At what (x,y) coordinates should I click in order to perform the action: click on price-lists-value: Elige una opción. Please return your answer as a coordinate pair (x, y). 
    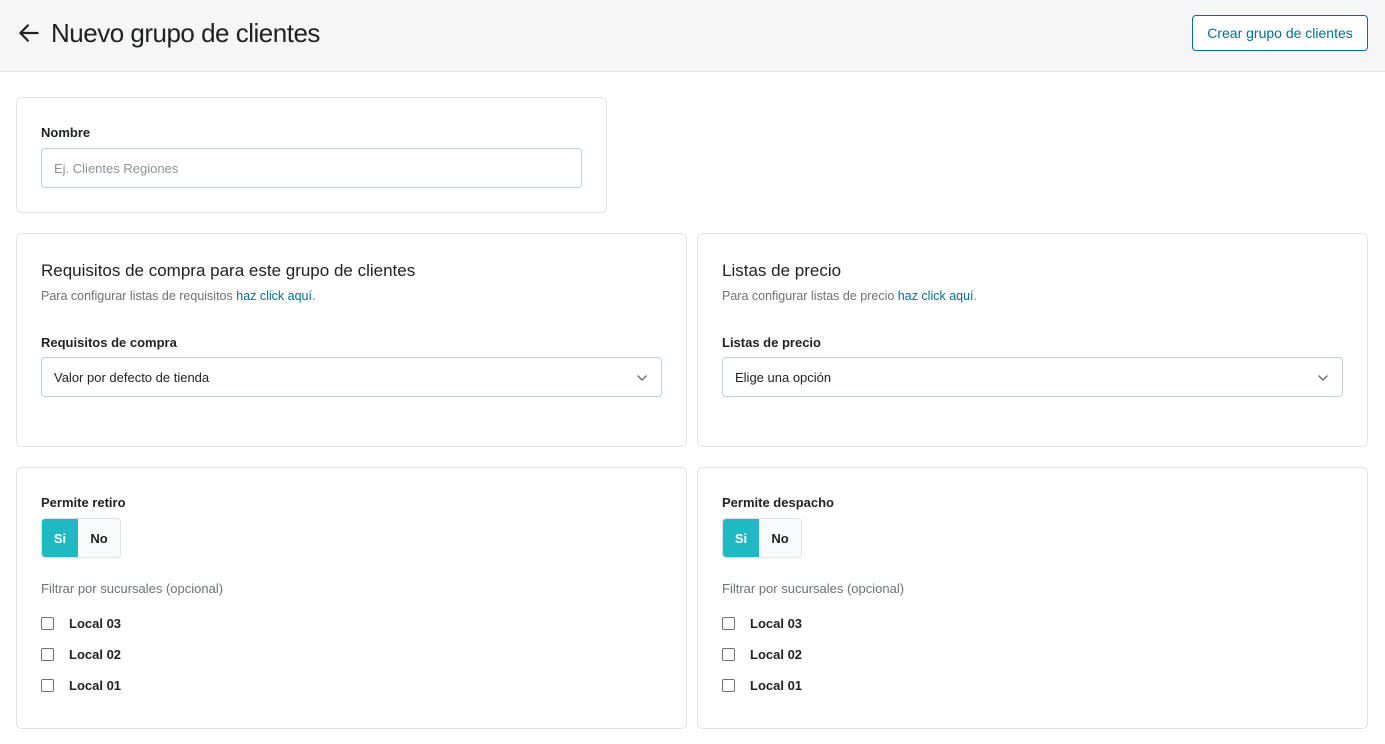
    Looking at the image, I should click on (783, 377).